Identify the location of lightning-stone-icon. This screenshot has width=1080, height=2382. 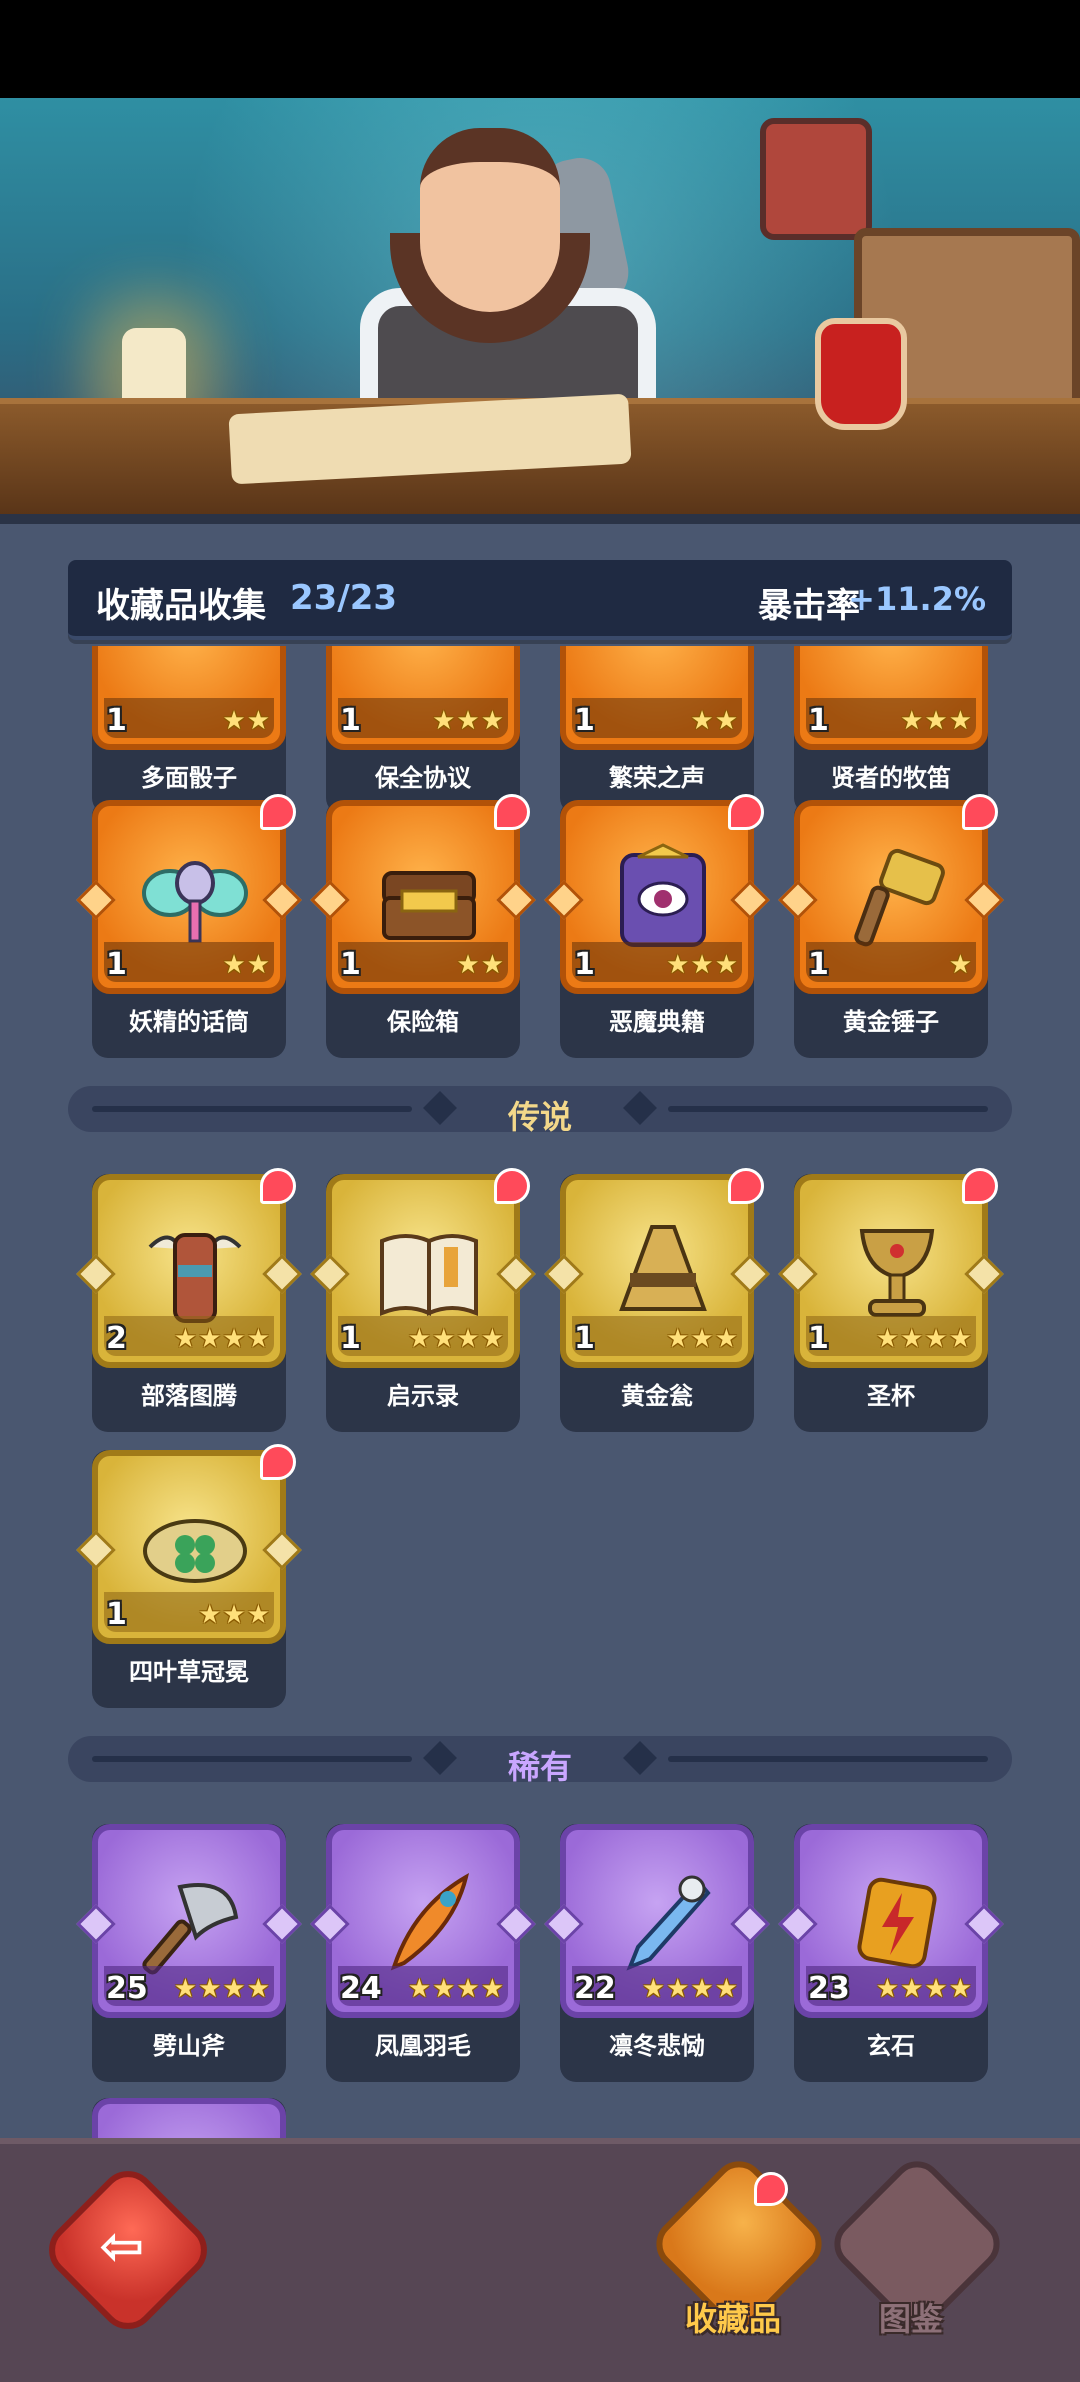
(897, 1922).